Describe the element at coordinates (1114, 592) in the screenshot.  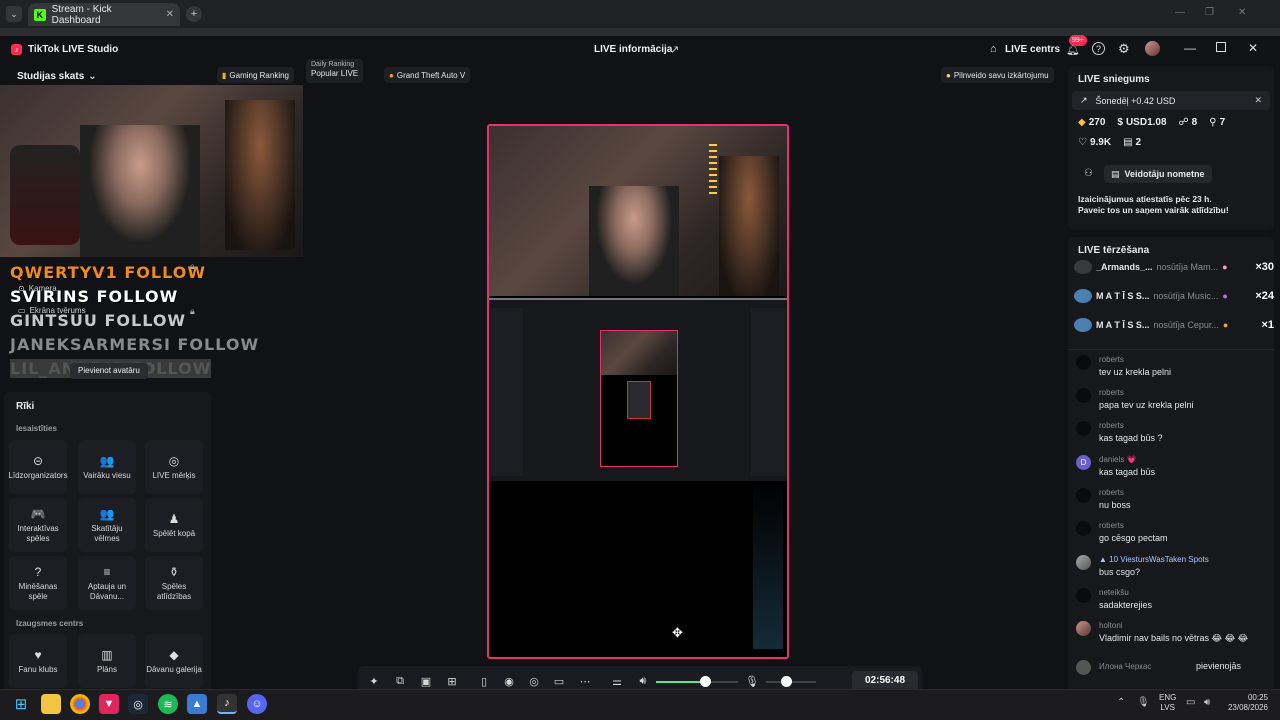
I see `chat-username: neteikšu` at that location.